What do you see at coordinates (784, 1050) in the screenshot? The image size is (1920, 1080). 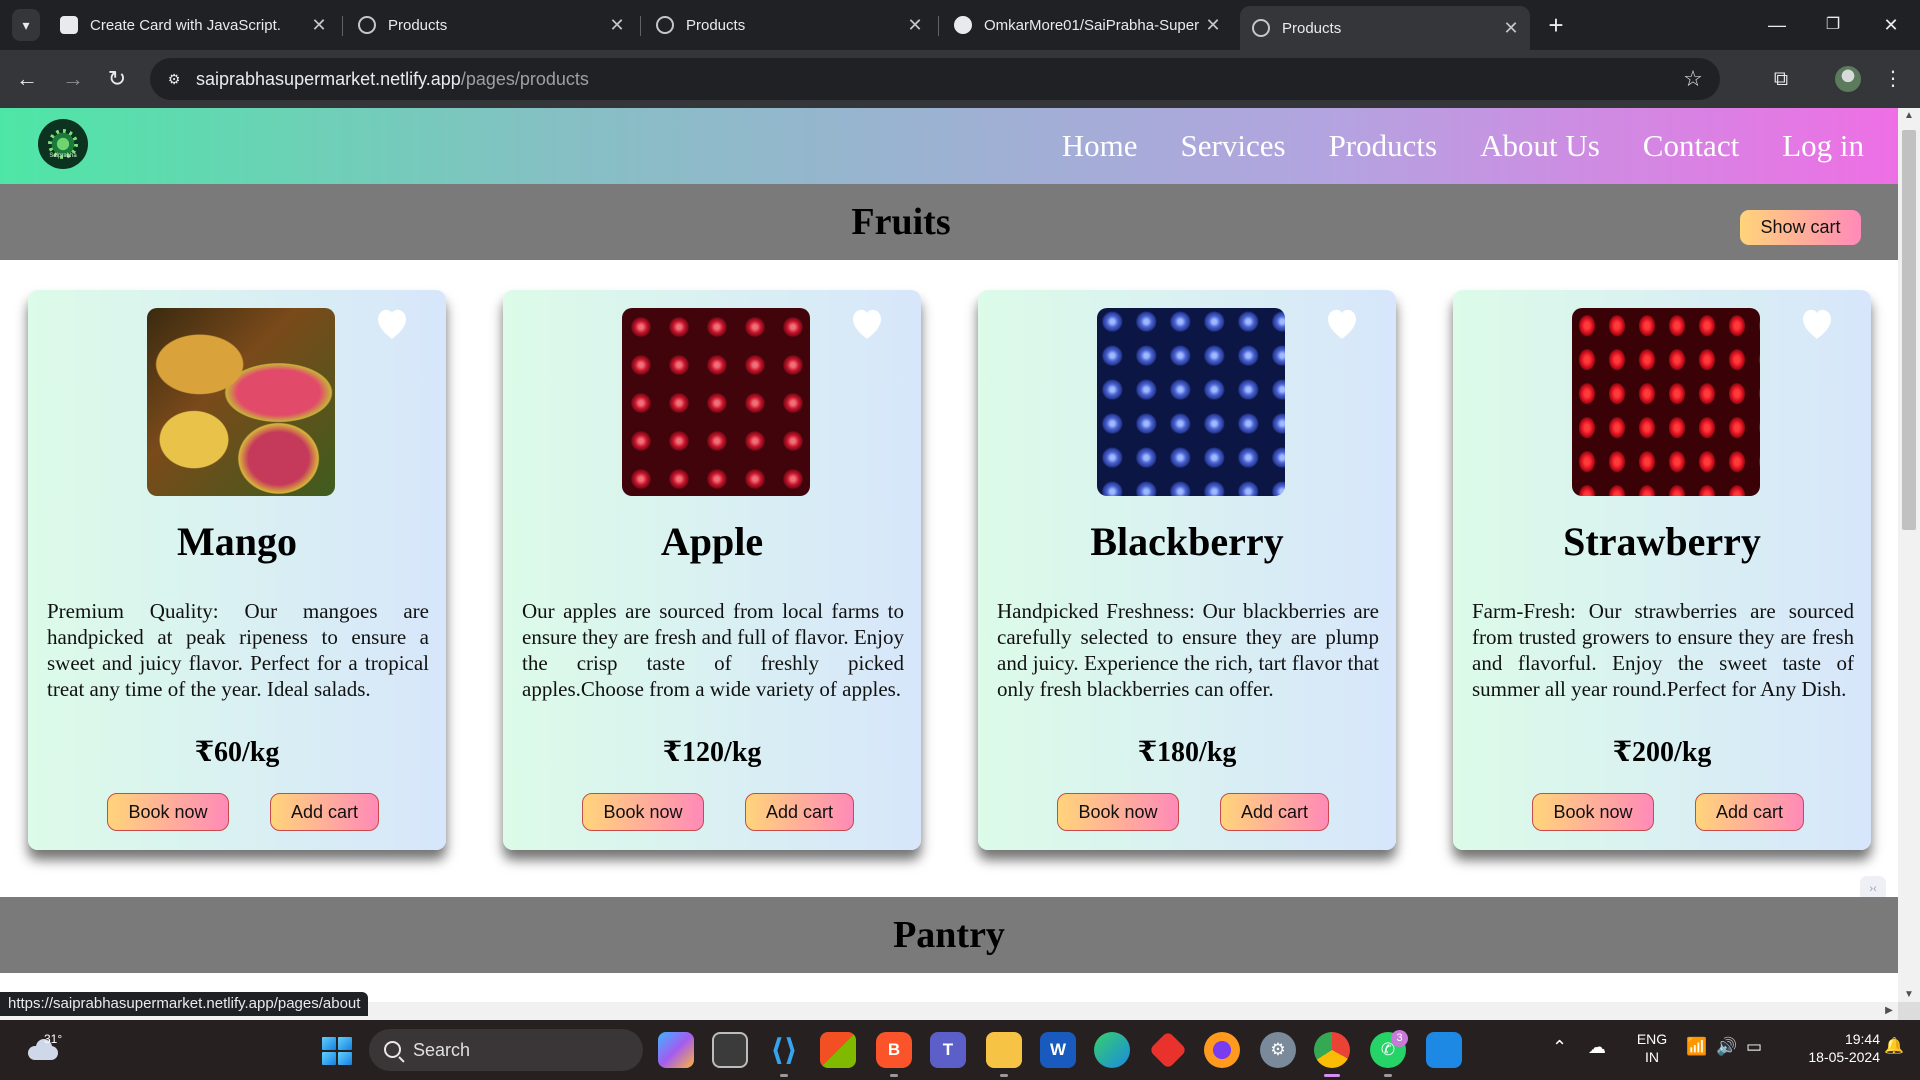 I see `vscode-icon: ⟨⟩` at bounding box center [784, 1050].